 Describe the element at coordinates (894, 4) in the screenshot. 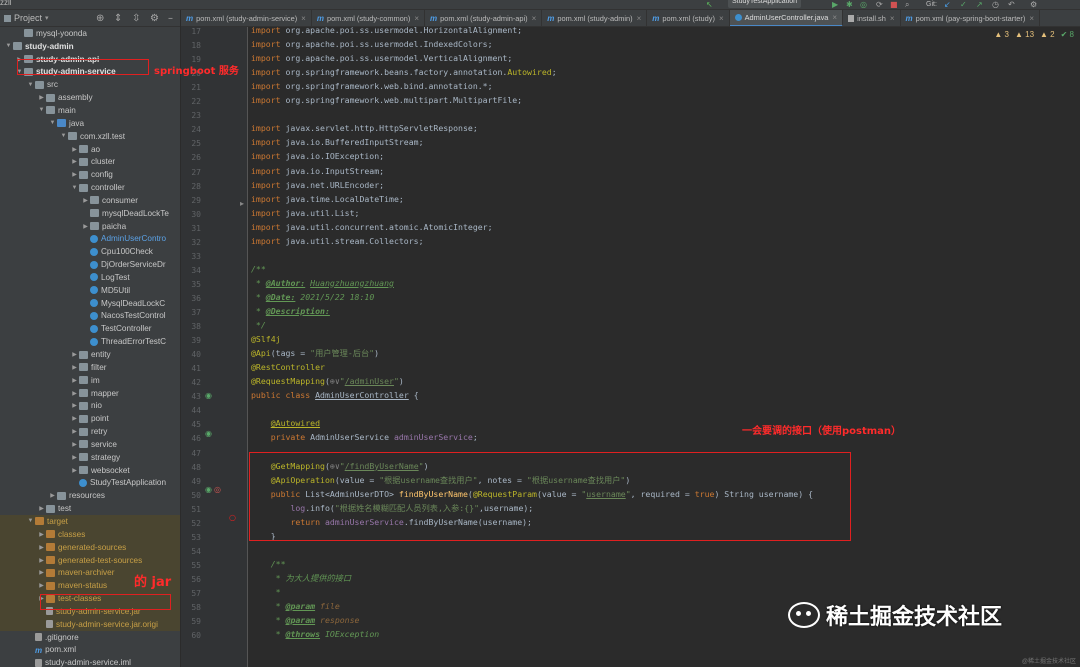

I see `stop-icon: ■` at that location.